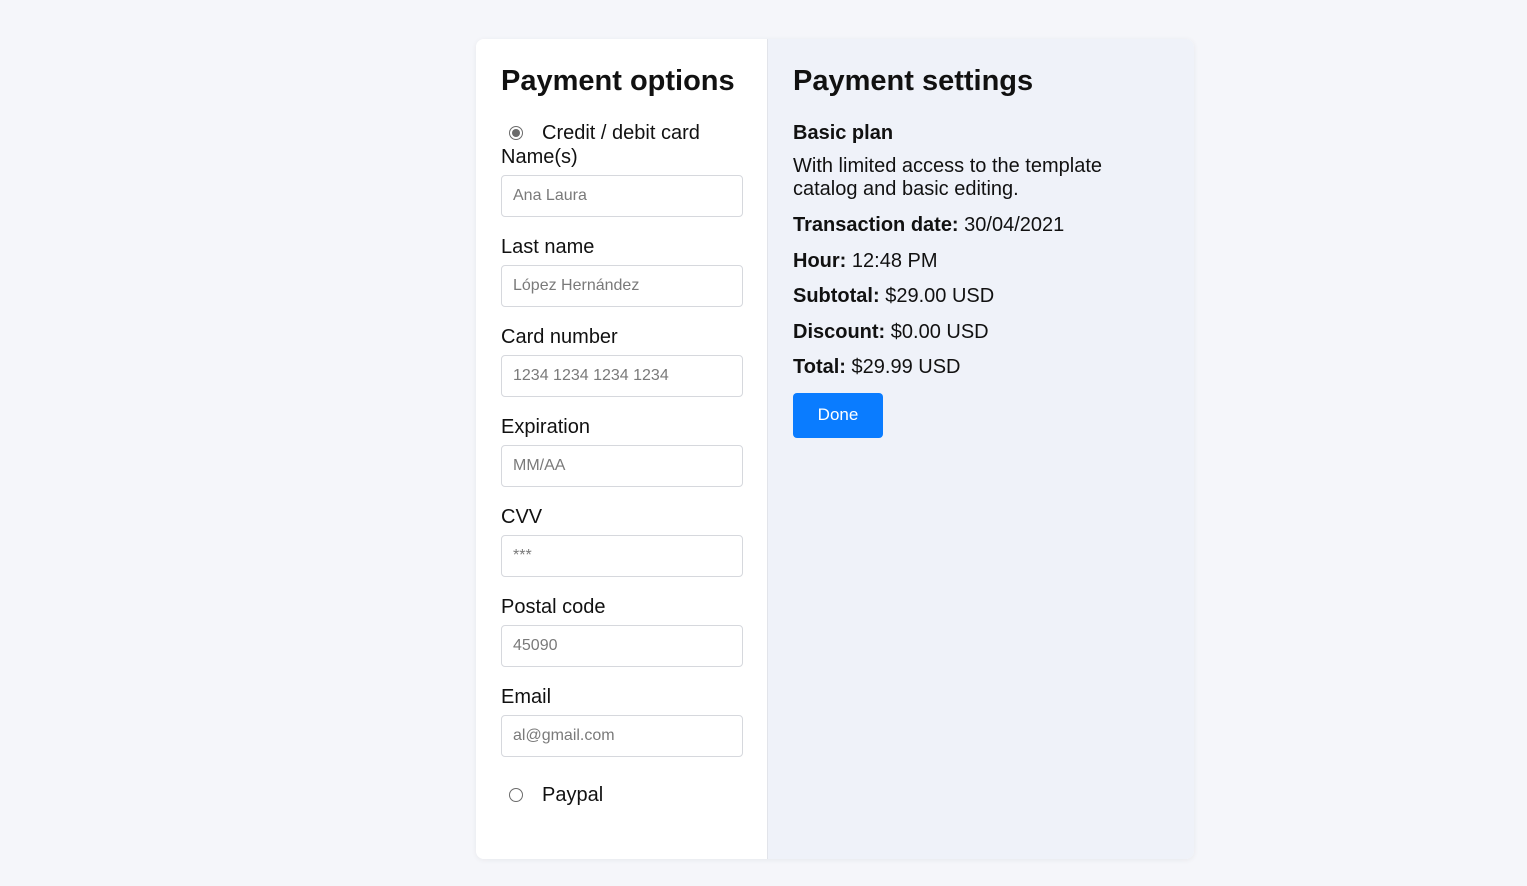 This screenshot has height=886, width=1527. Describe the element at coordinates (621, 795) in the screenshot. I see `paypal-option: Paypal` at that location.